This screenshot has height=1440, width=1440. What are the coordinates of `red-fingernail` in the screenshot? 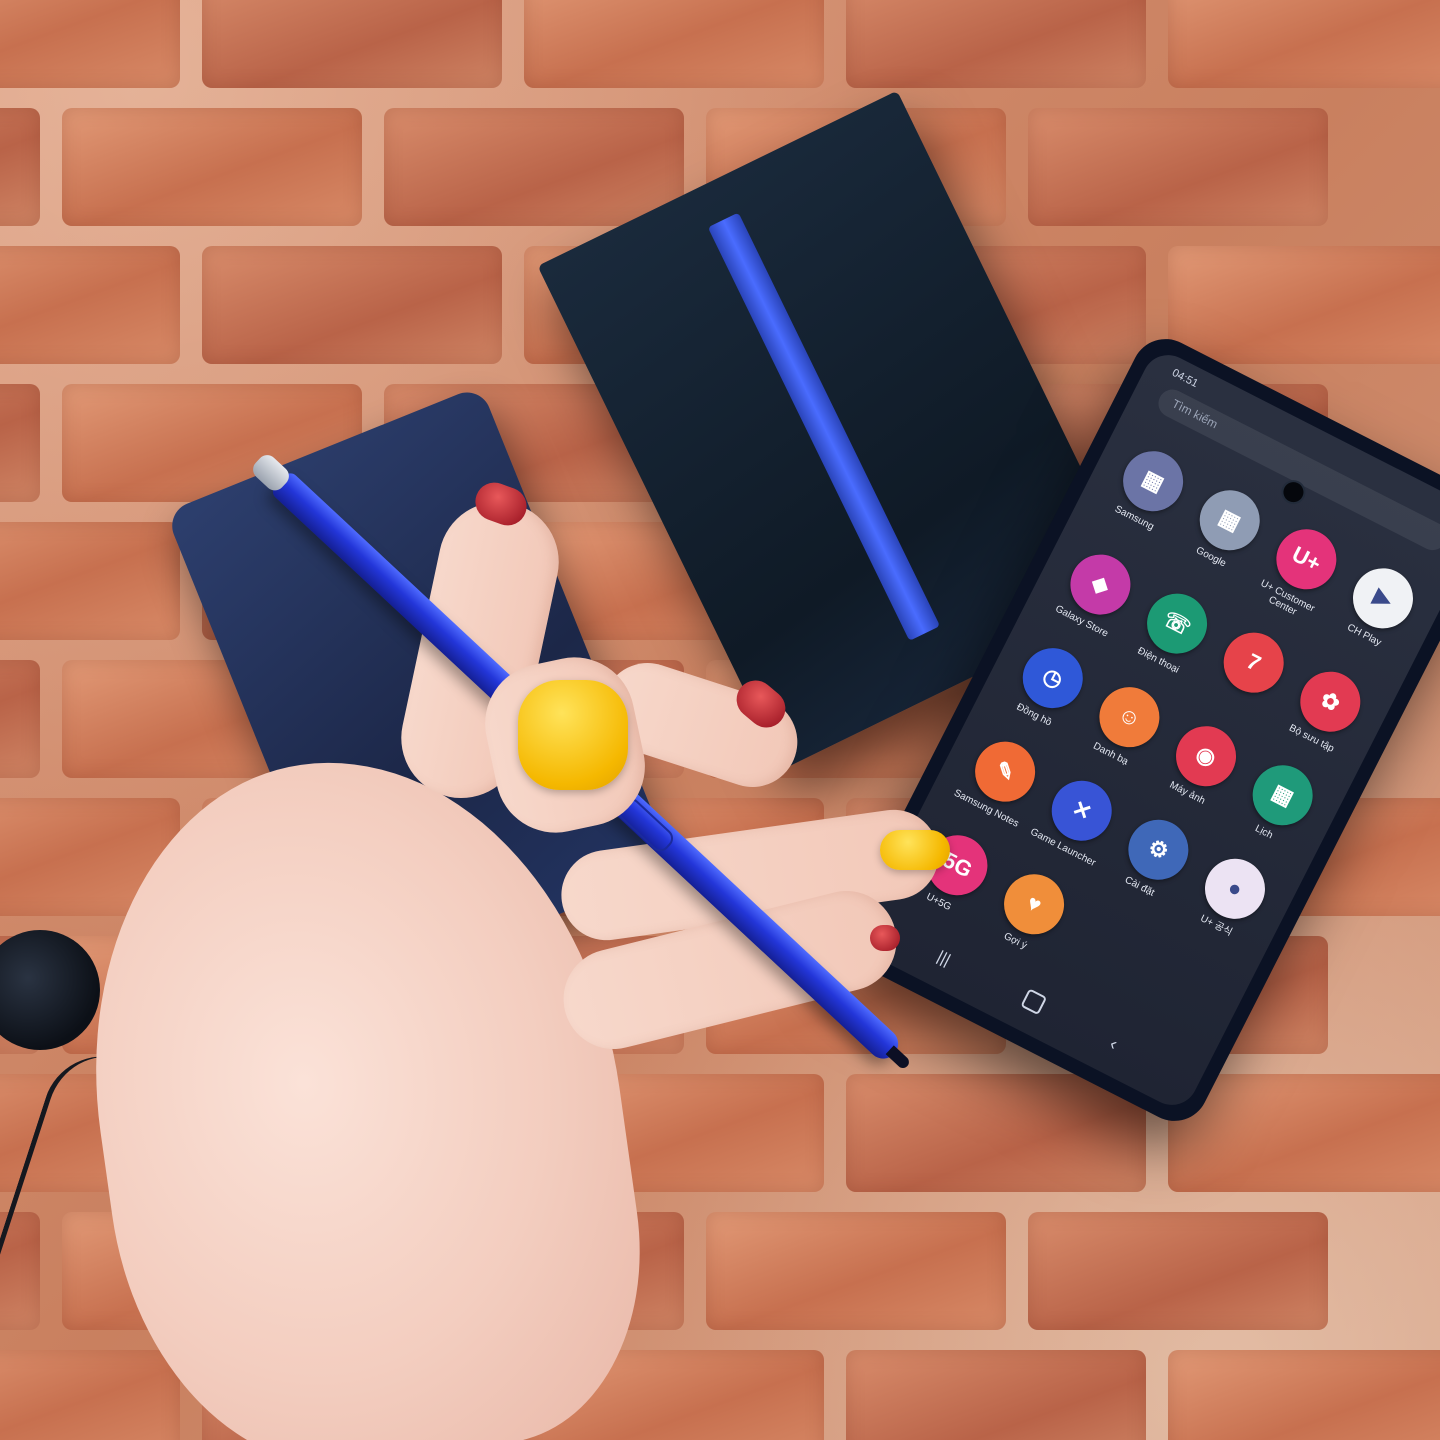 It's located at (885, 938).